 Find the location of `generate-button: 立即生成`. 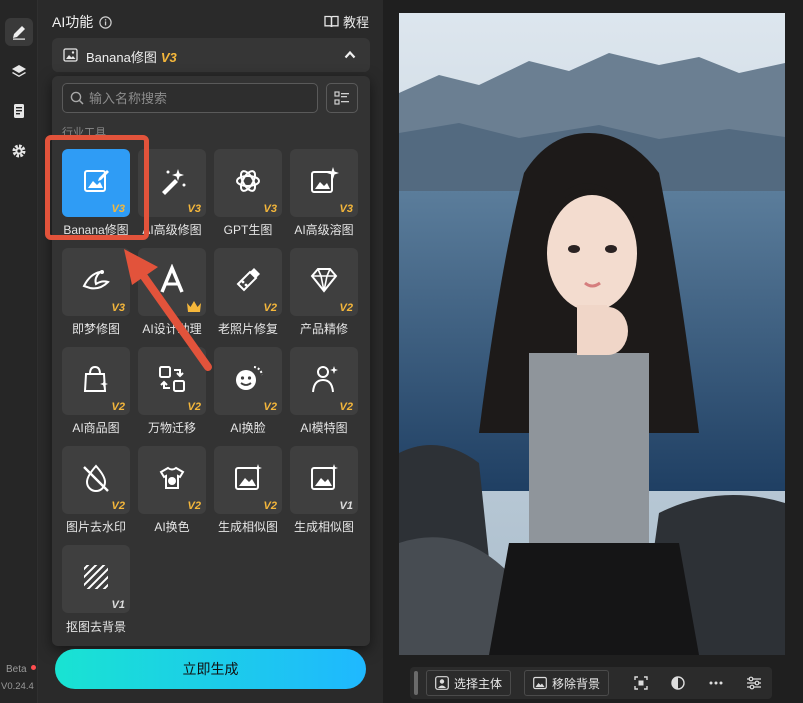

generate-button: 立即生成 is located at coordinates (210, 669).